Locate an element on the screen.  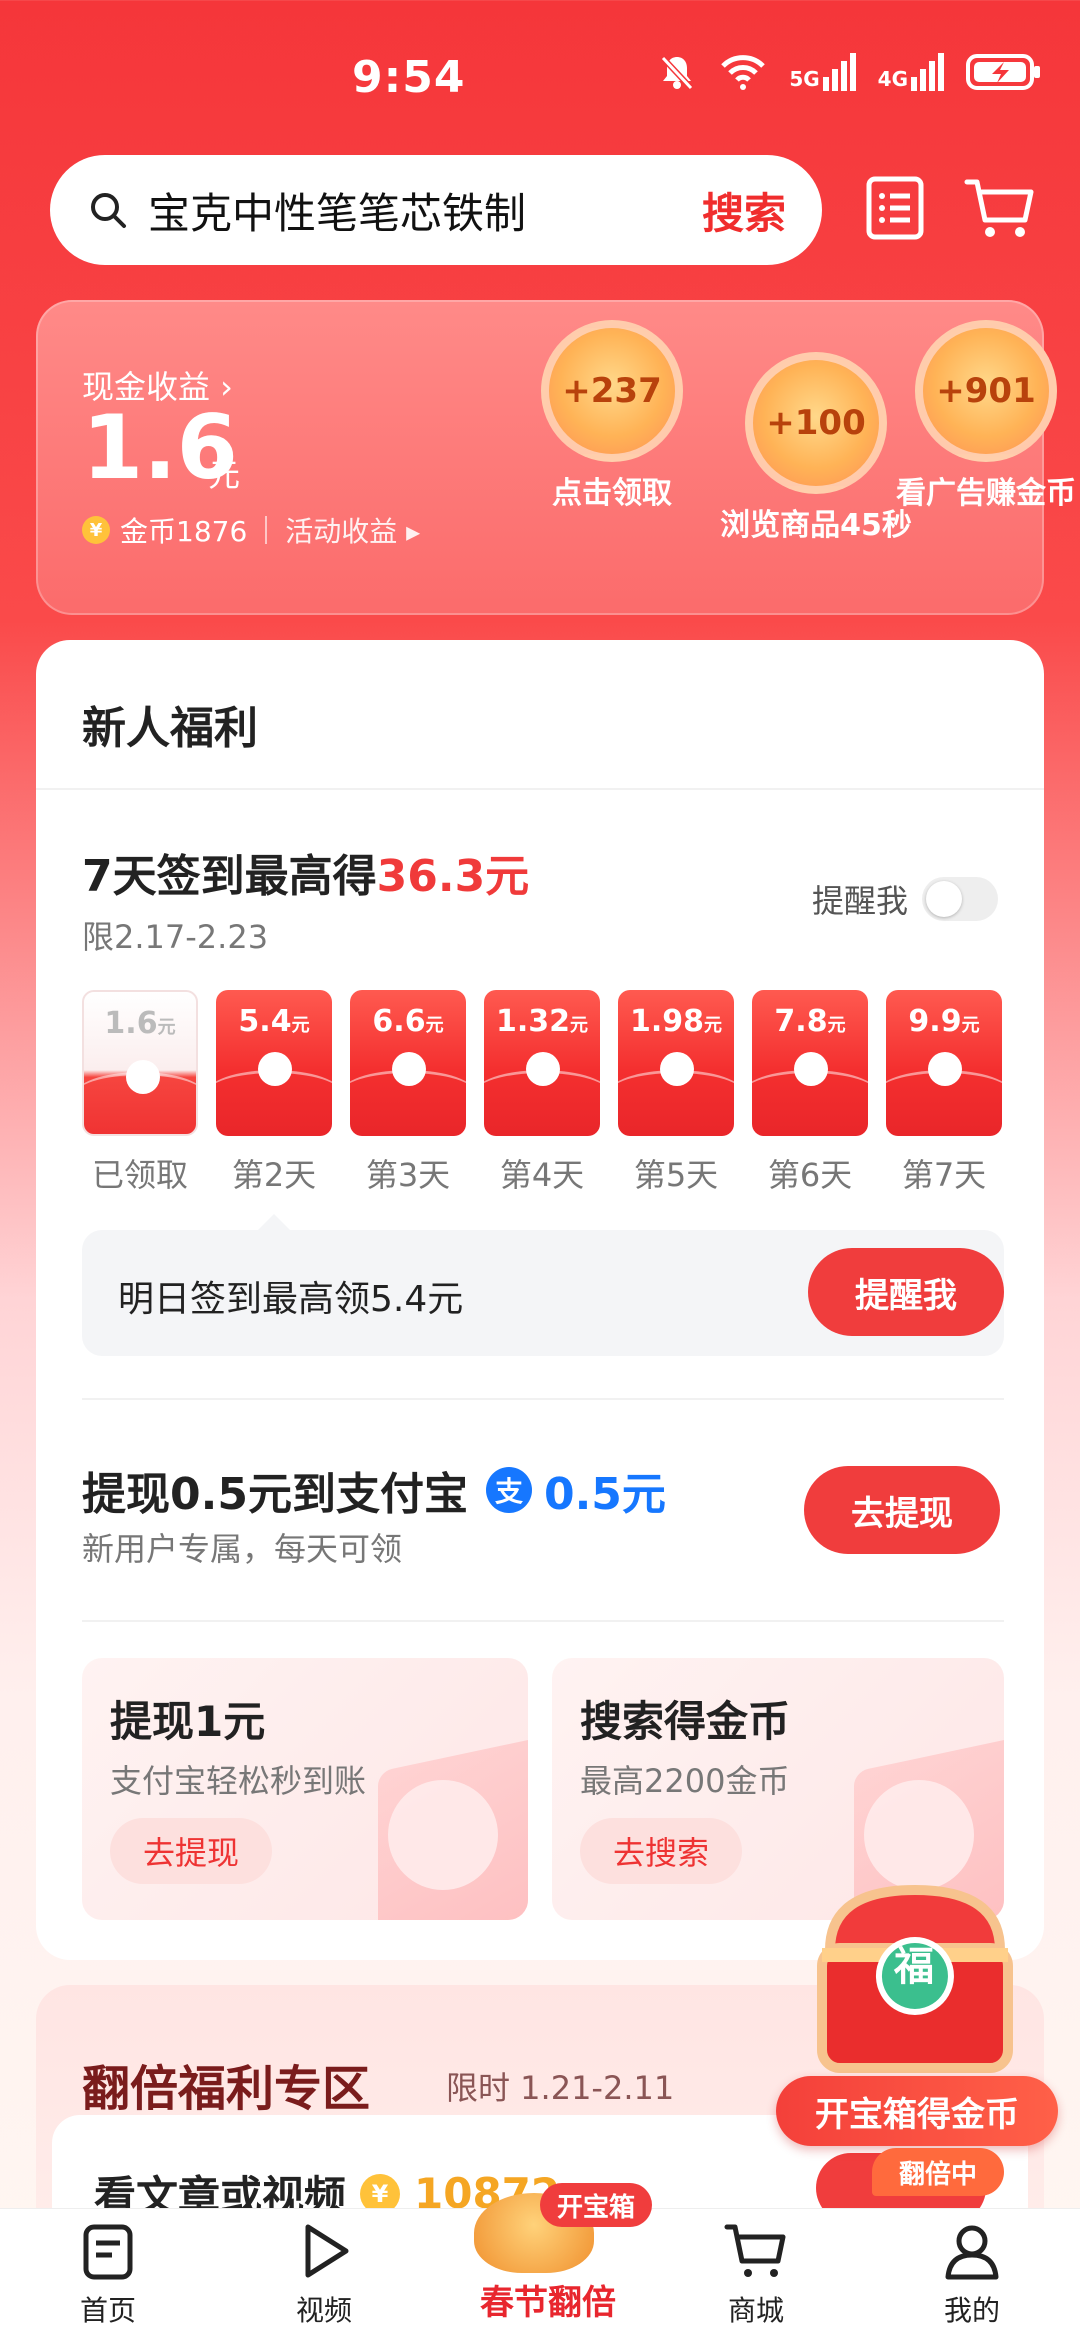
day-label: 第4天 is located at coordinates (542, 1175).